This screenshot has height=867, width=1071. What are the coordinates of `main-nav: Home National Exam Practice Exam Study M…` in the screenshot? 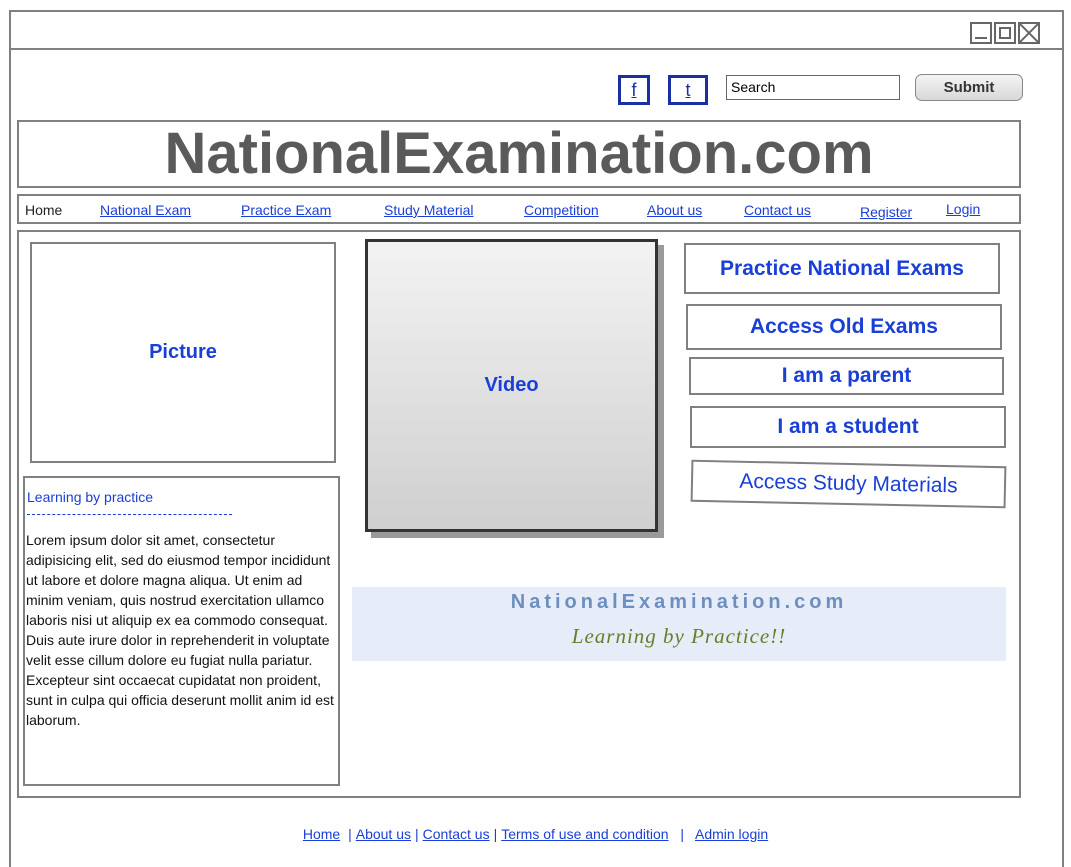 It's located at (519, 209).